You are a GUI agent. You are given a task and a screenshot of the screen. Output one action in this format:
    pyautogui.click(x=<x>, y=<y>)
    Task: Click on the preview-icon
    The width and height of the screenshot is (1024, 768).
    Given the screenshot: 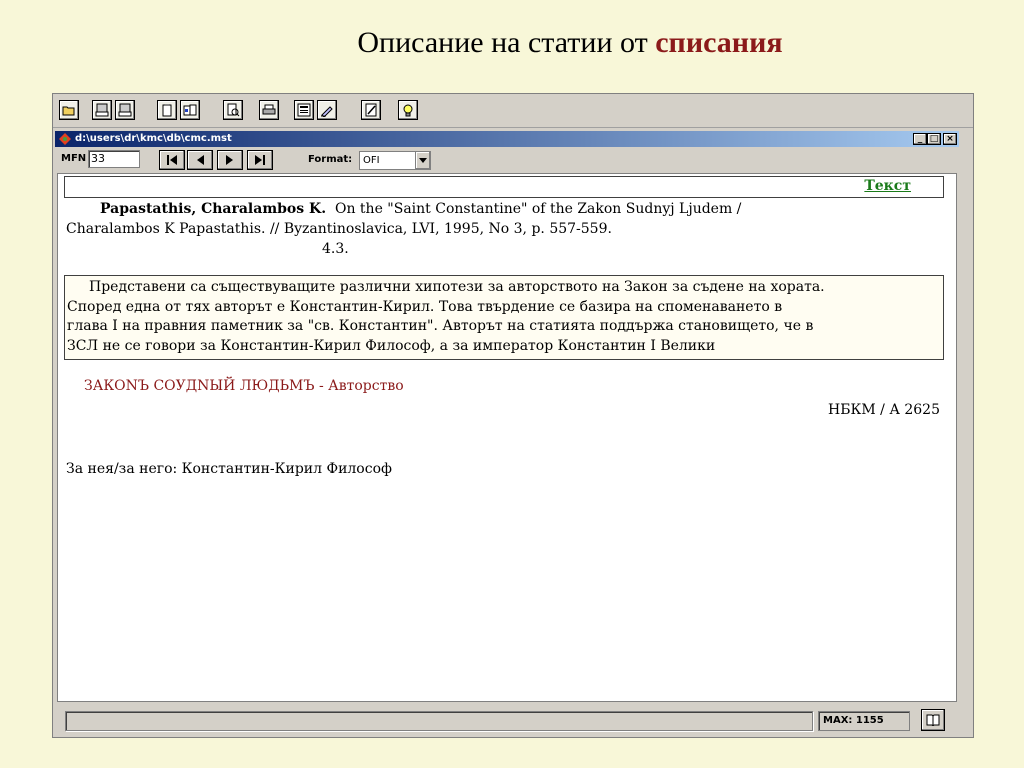 What is the action you would take?
    pyautogui.click(x=233, y=110)
    